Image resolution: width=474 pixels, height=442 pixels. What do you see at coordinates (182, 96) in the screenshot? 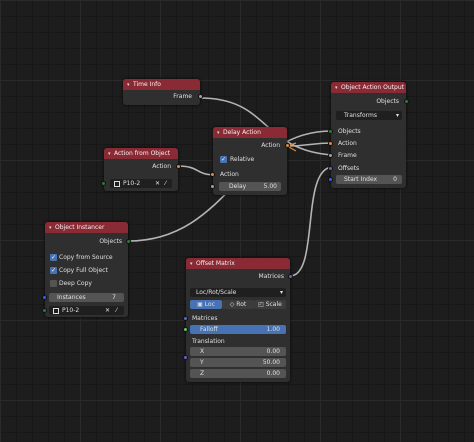
I see `frame-output-label: Frame` at bounding box center [182, 96].